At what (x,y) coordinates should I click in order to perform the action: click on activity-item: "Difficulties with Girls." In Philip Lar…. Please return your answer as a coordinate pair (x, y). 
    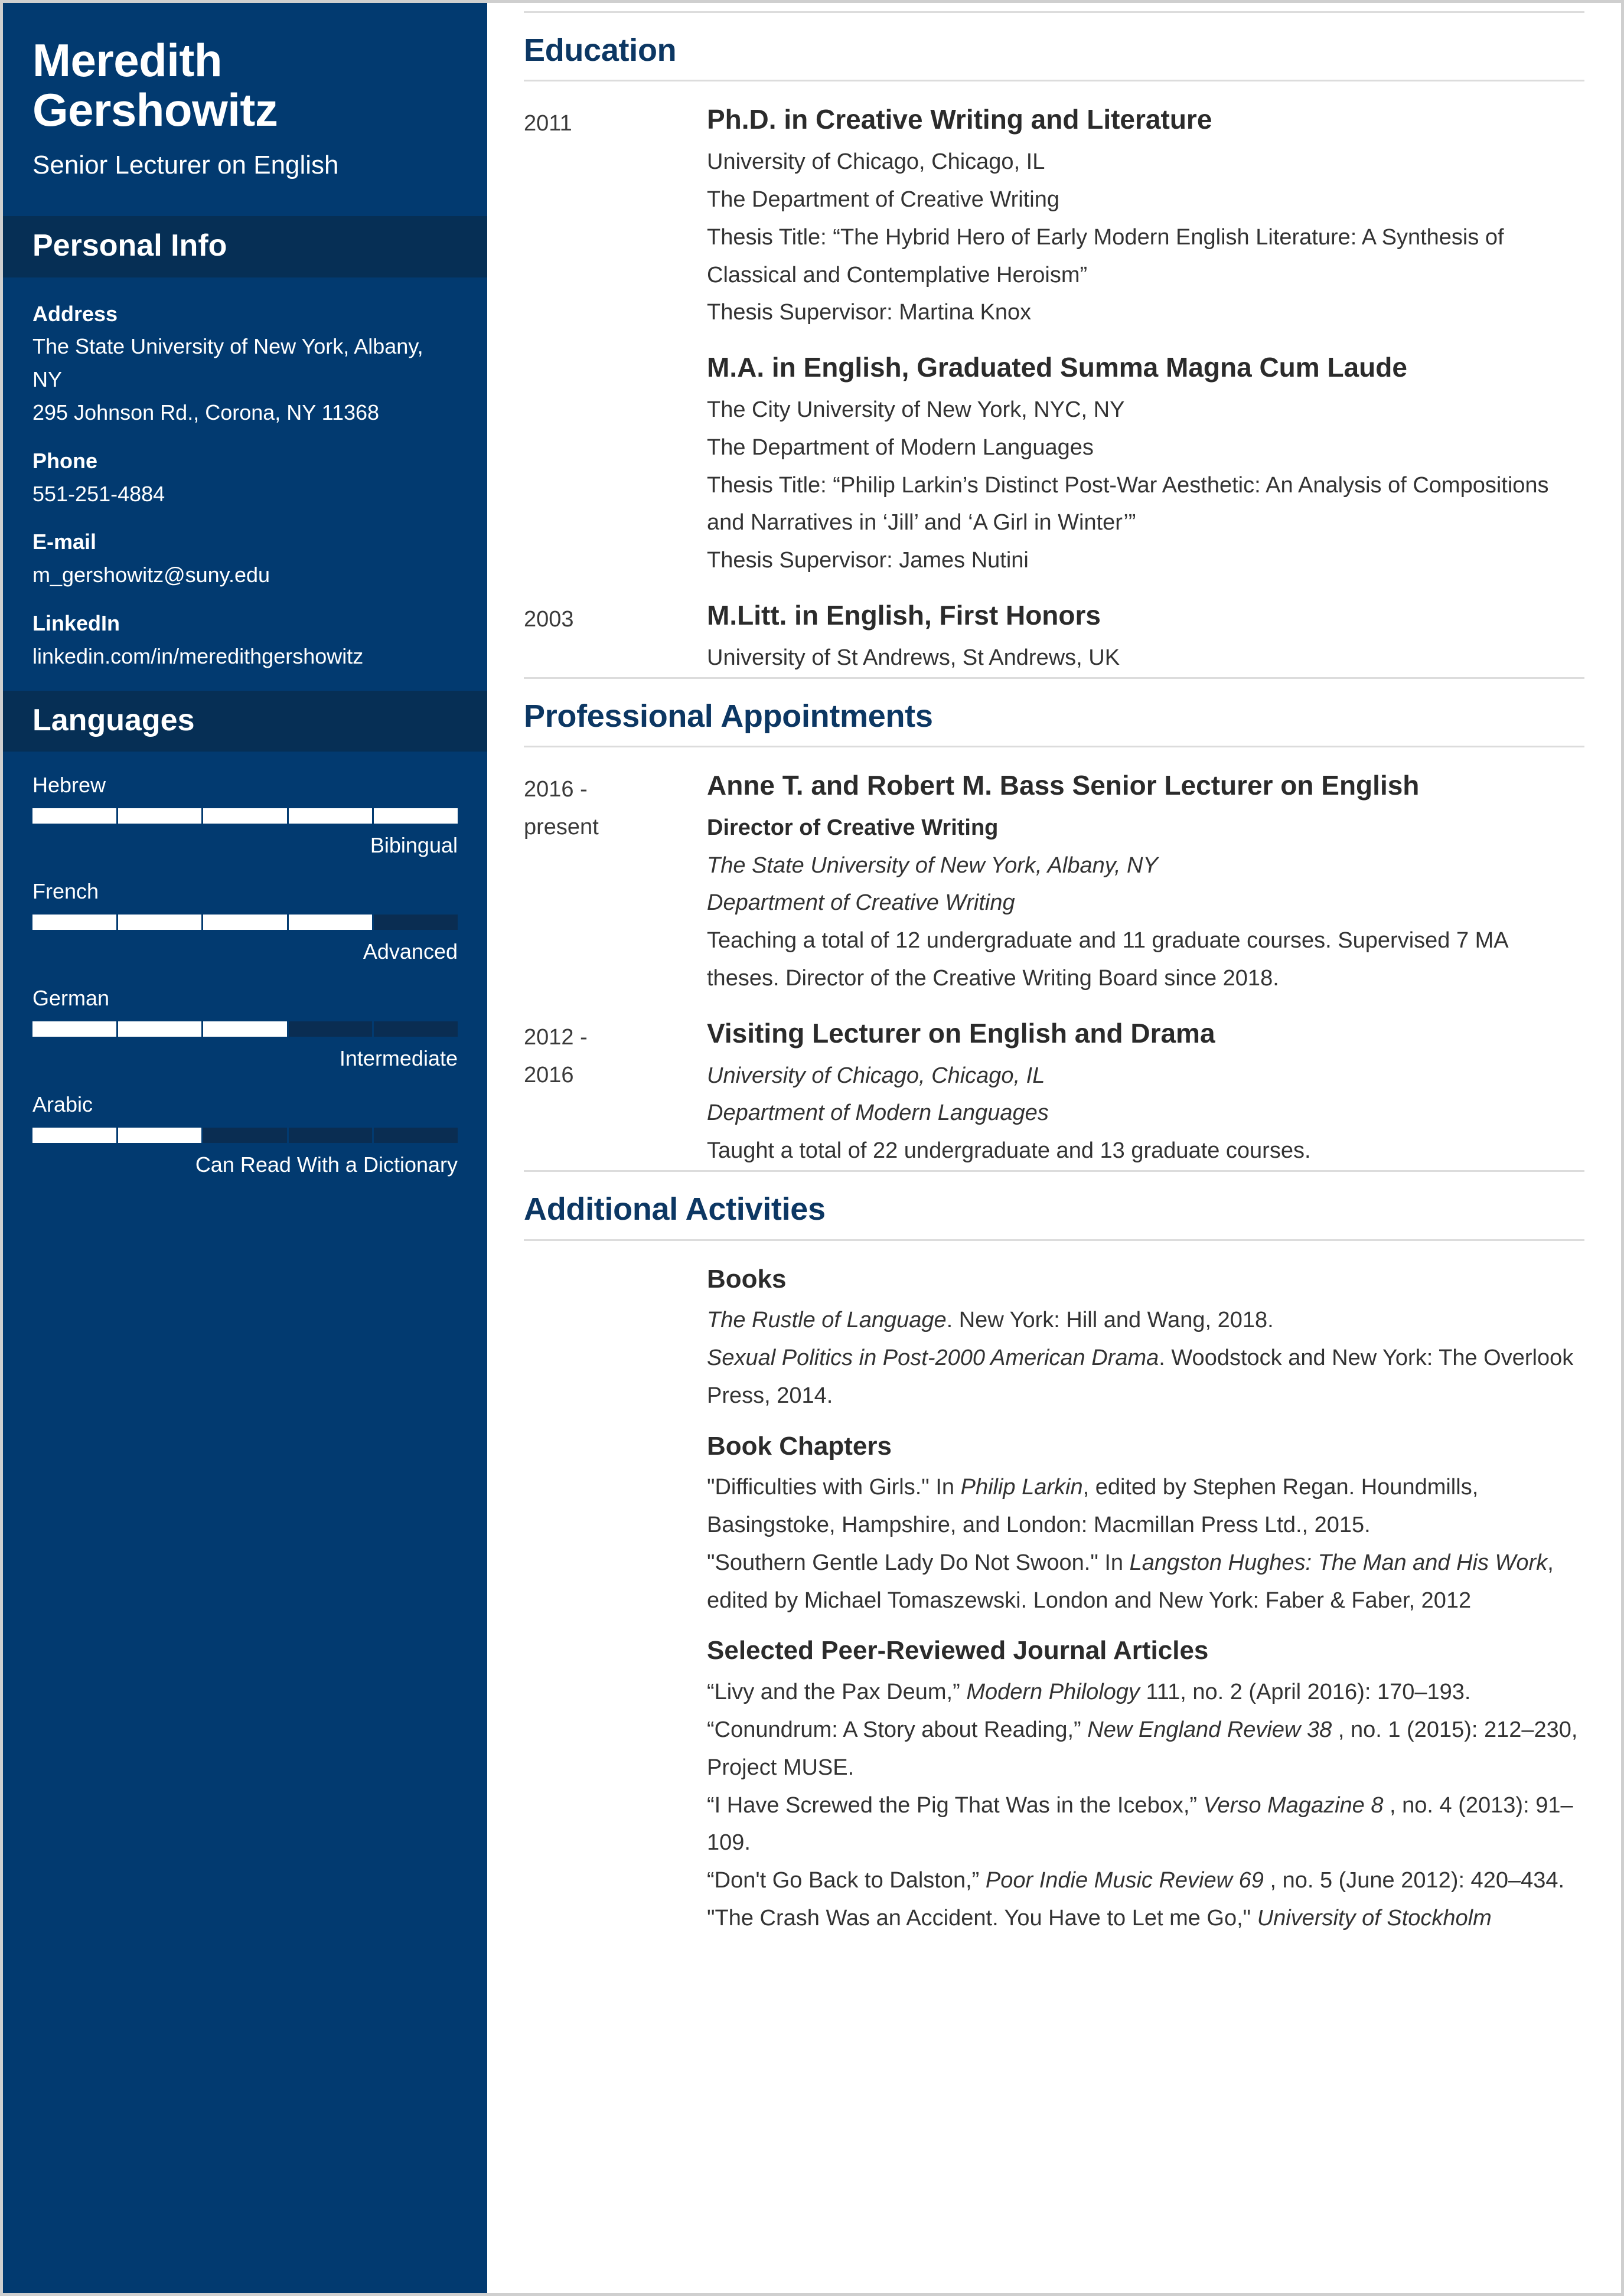
    Looking at the image, I should click on (1093, 1506).